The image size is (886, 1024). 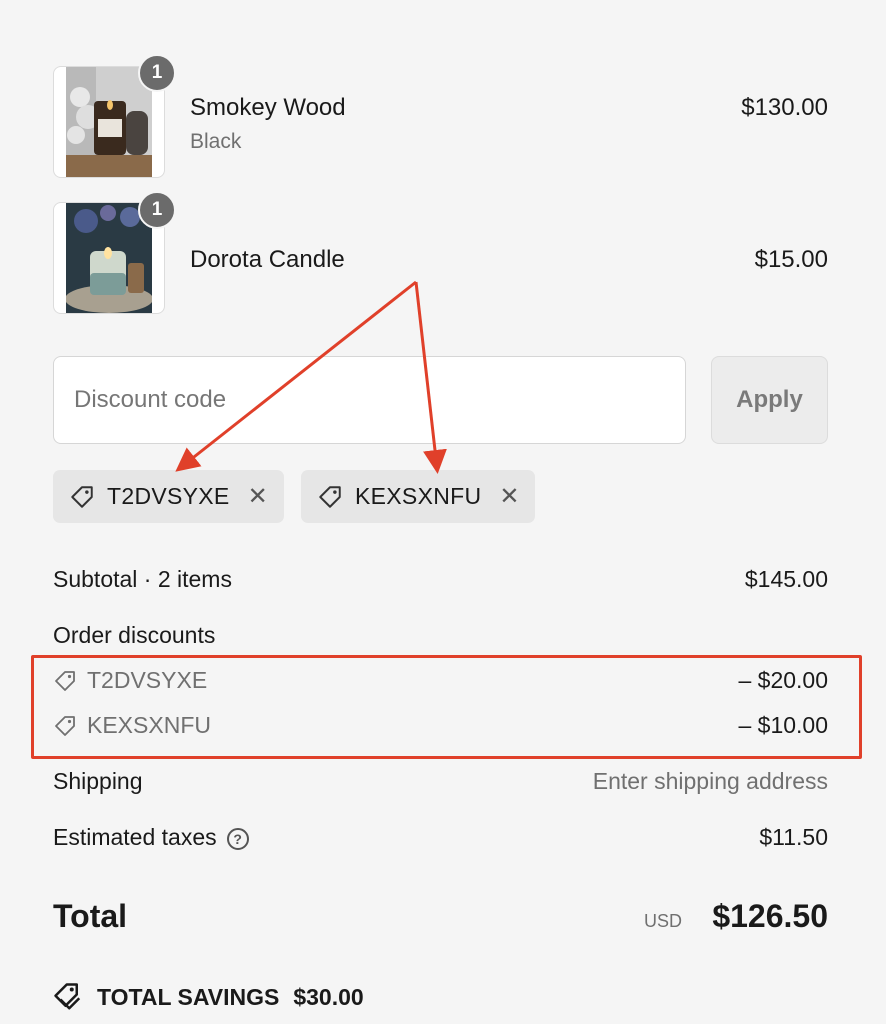 I want to click on taxes-row-label: Estimated taxes?, so click(x=151, y=837).